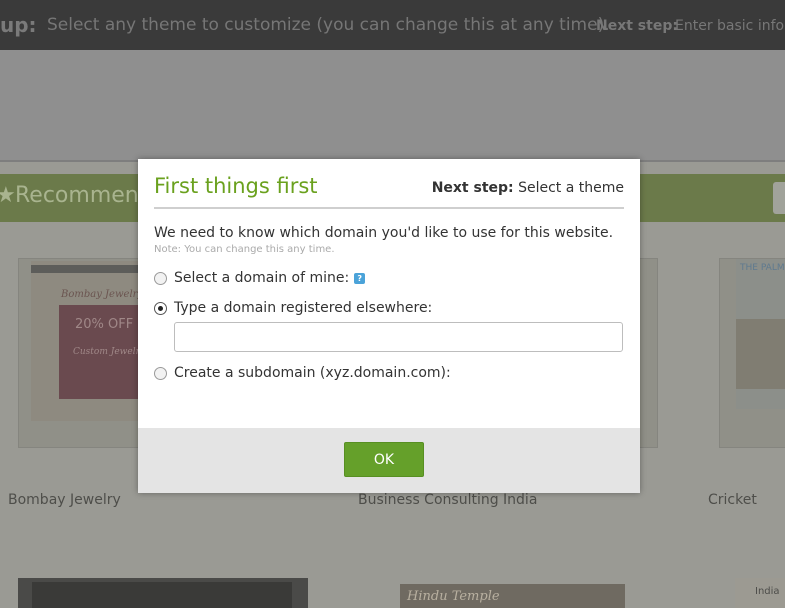 The width and height of the screenshot is (785, 608). Describe the element at coordinates (303, 308) in the screenshot. I see `option-label: Type a domain registered elsewhere:` at that location.